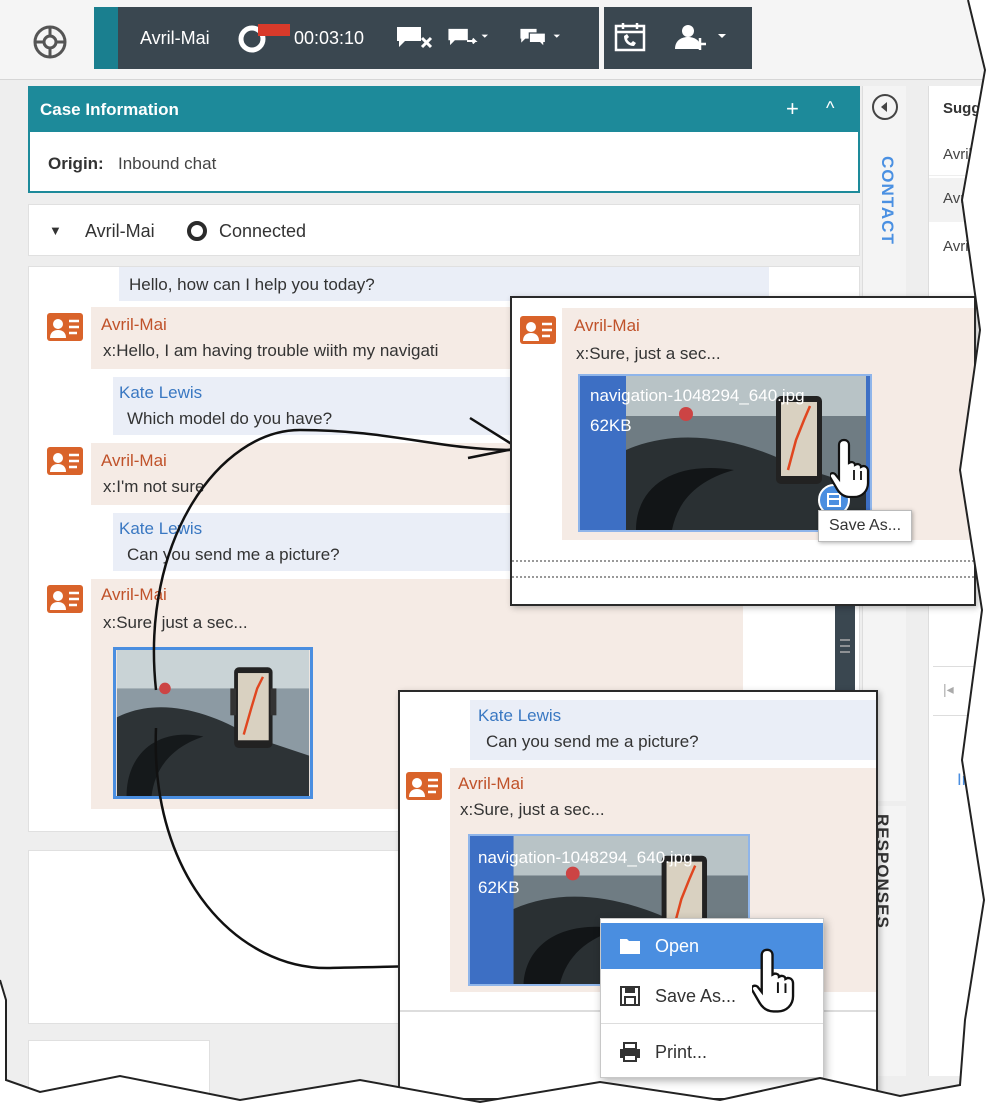 The width and height of the screenshot is (992, 1116). I want to click on contact-menu-icon, so click(702, 37).